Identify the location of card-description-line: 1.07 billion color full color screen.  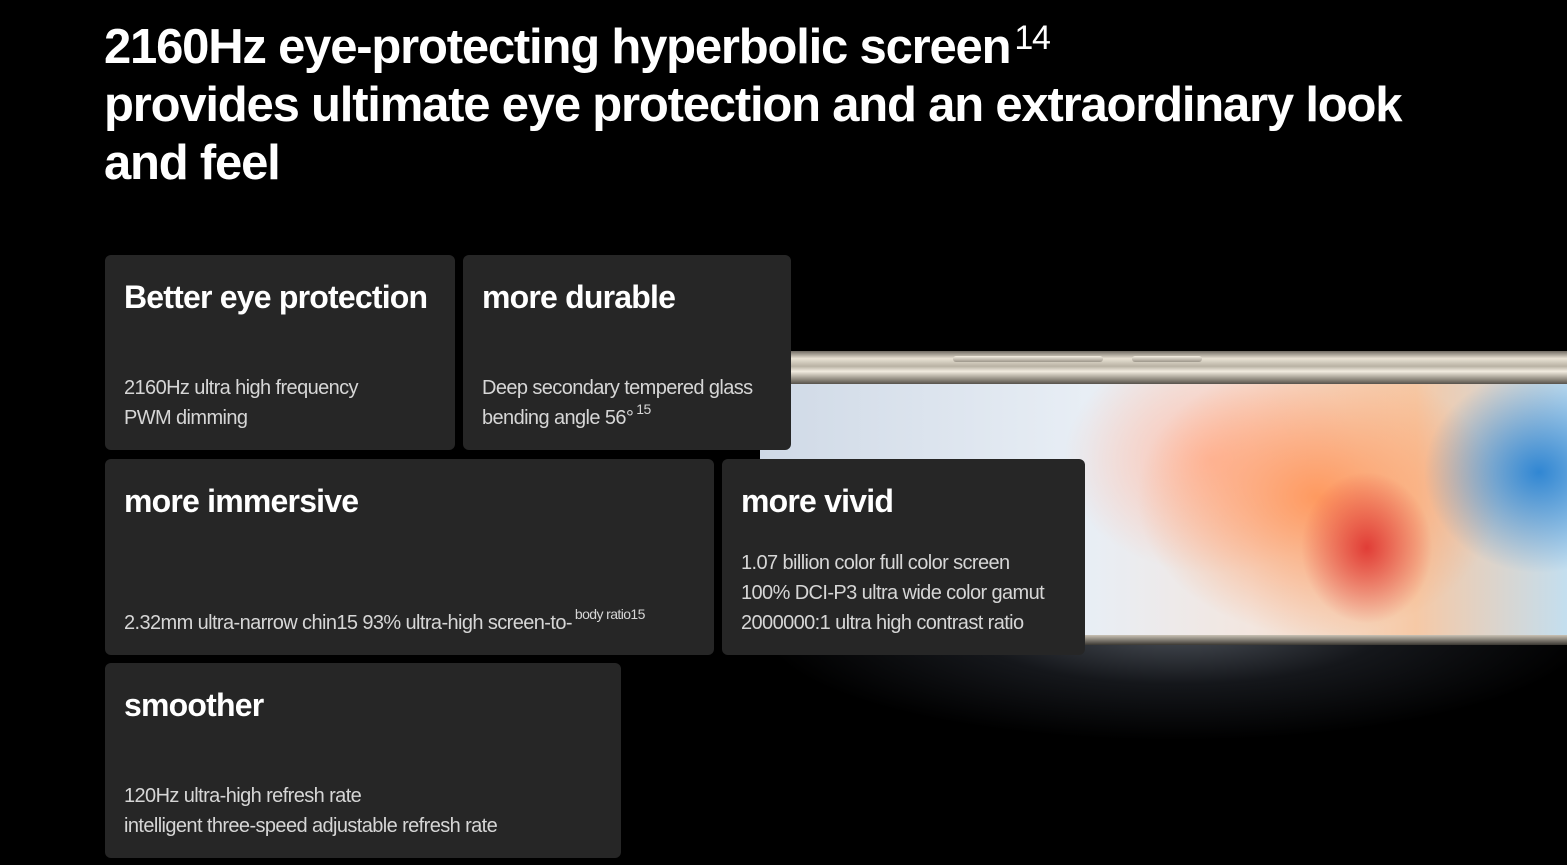
(875, 563).